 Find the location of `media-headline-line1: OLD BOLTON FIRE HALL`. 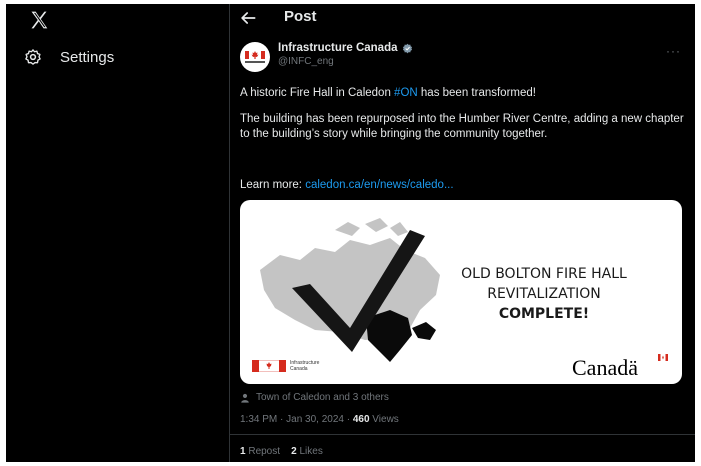

media-headline-line1: OLD BOLTON FIRE HALL is located at coordinates (544, 274).